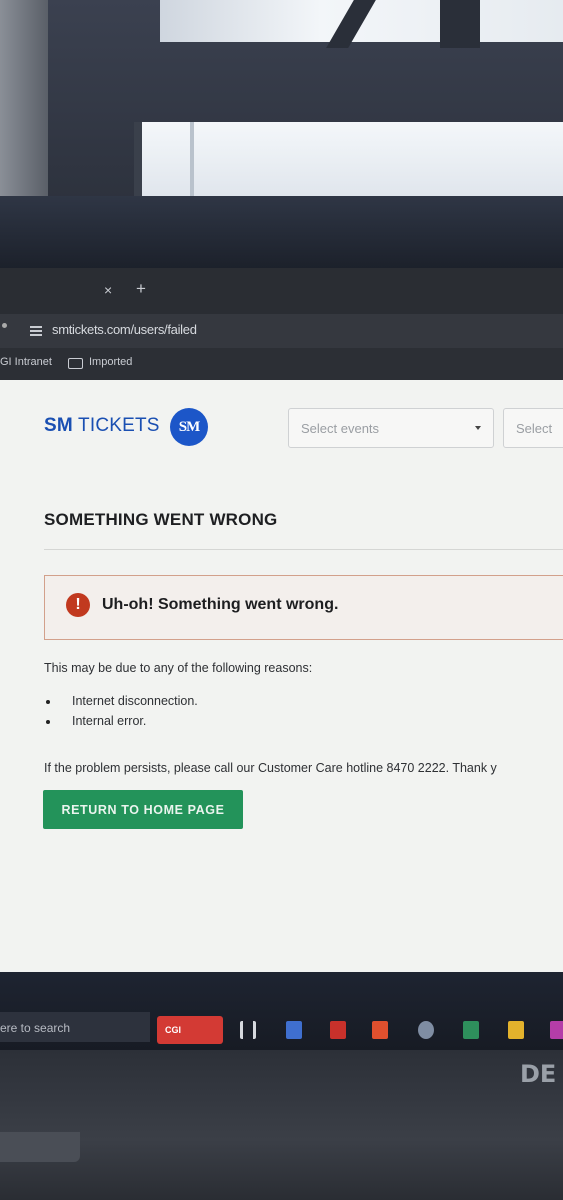 The image size is (563, 1200). Describe the element at coordinates (220, 604) in the screenshot. I see `alert-message: Uh-oh! Something went wrong.` at that location.